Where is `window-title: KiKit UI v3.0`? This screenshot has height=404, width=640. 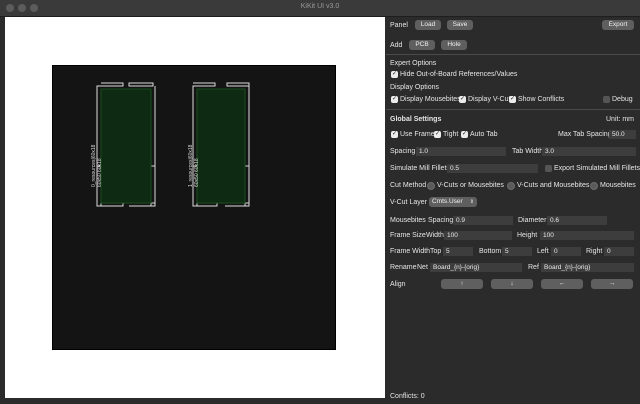 window-title: KiKit UI v3.0 is located at coordinates (320, 6).